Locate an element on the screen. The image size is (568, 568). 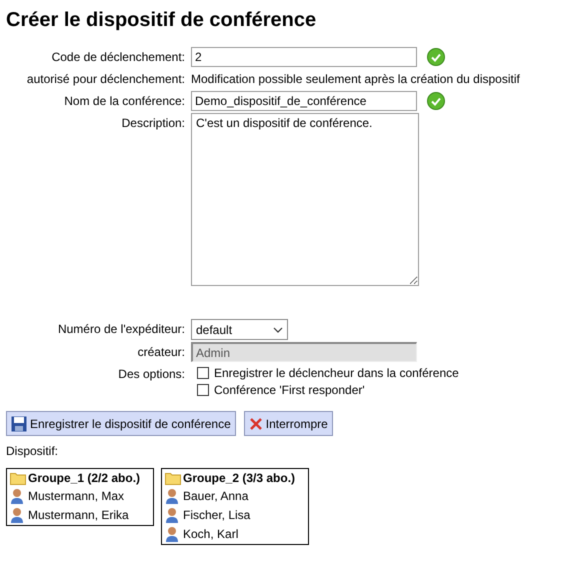
field-label: Code de déclenchement: is located at coordinates (117, 57).